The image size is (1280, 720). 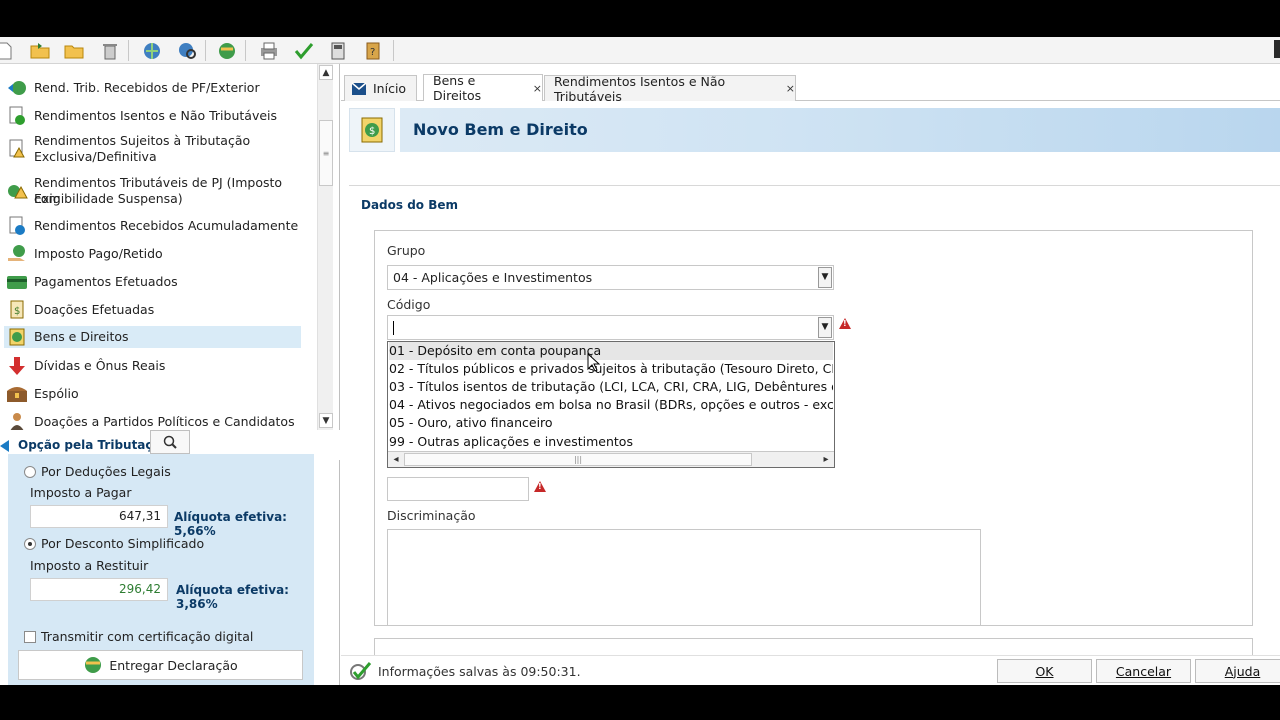 What do you see at coordinates (110, 50) in the screenshot?
I see `trash-icon` at bounding box center [110, 50].